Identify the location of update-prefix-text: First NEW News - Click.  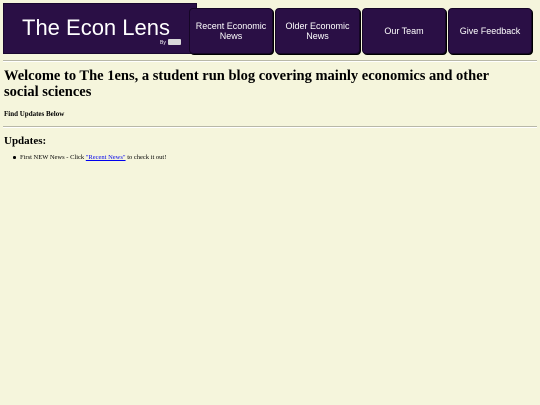
(53, 157).